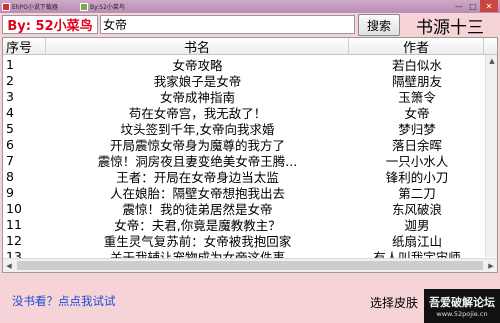  Describe the element at coordinates (14, 224) in the screenshot. I see `row-number: 11` at that location.